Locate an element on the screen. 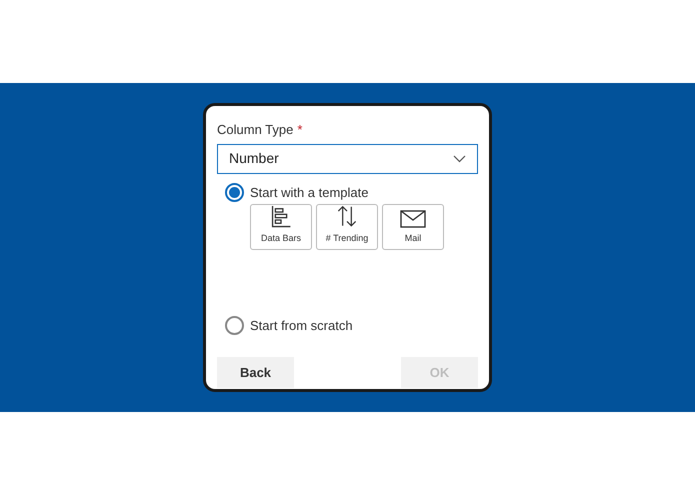  mail-icon is located at coordinates (413, 219).